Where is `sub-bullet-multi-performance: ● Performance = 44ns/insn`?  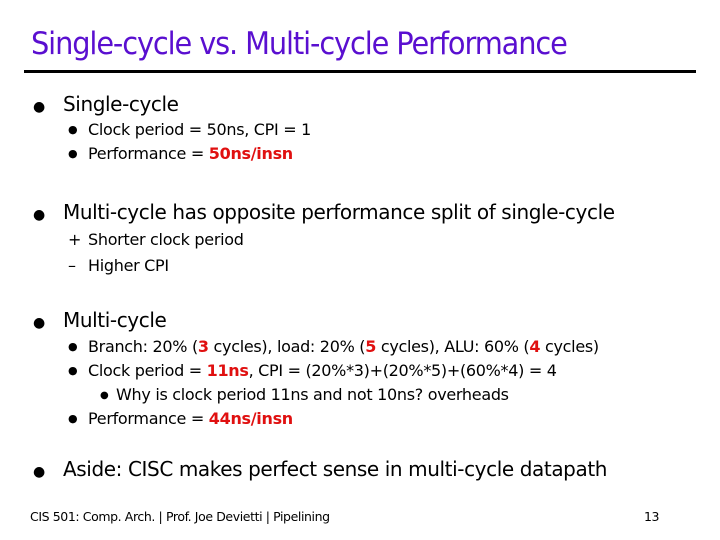
sub-bullet-multi-performance: ● Performance = 44ns/insn is located at coordinates (180, 418).